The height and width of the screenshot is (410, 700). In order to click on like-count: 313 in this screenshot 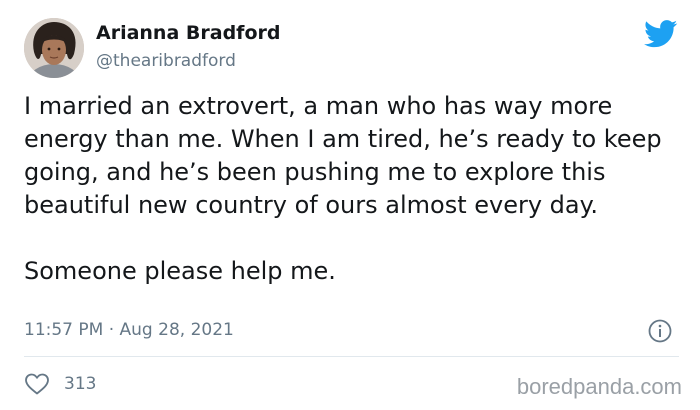, I will do `click(80, 384)`.